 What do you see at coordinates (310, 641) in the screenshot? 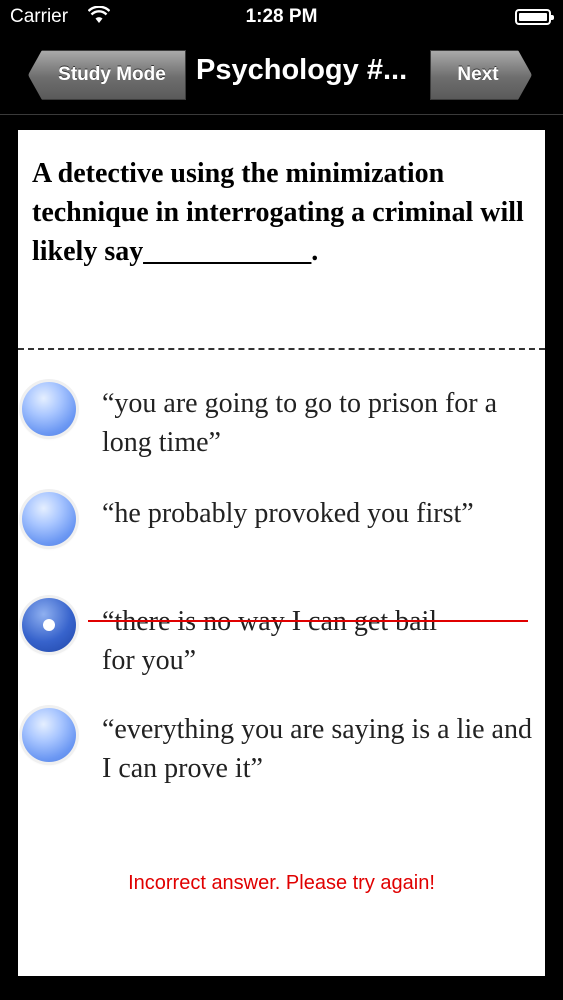
I see `answer-text-3: “there is no way I can get bail for you”` at bounding box center [310, 641].